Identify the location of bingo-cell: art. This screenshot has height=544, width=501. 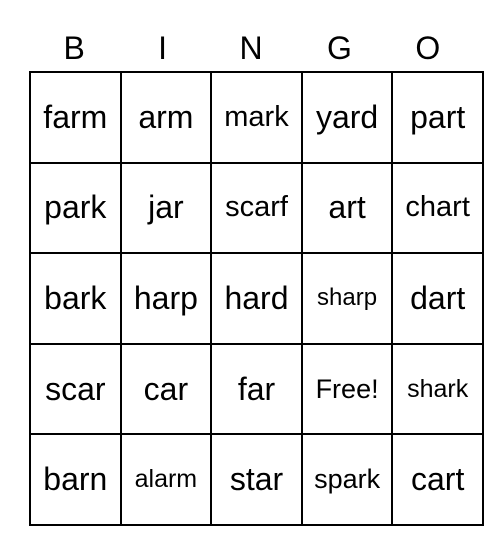
(347, 208).